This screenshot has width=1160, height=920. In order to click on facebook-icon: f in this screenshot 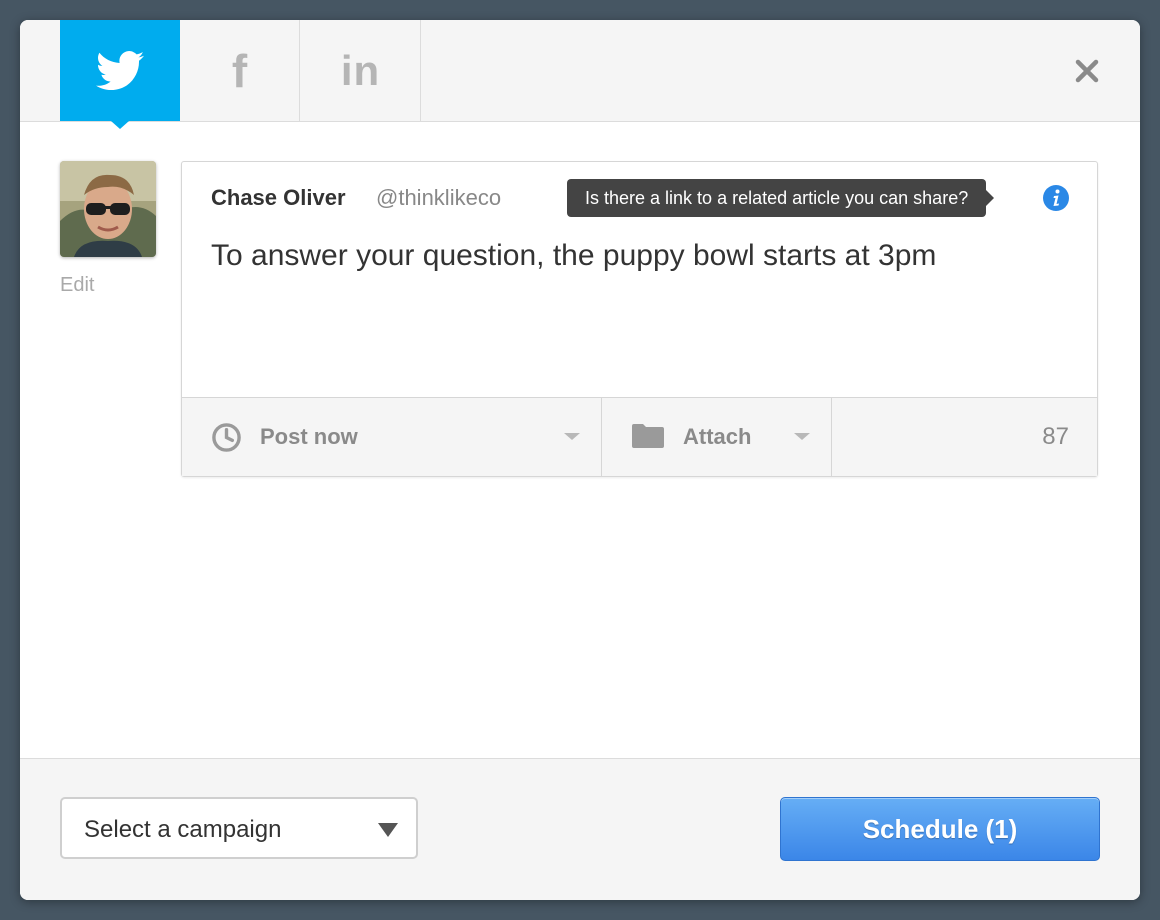, I will do `click(239, 70)`.